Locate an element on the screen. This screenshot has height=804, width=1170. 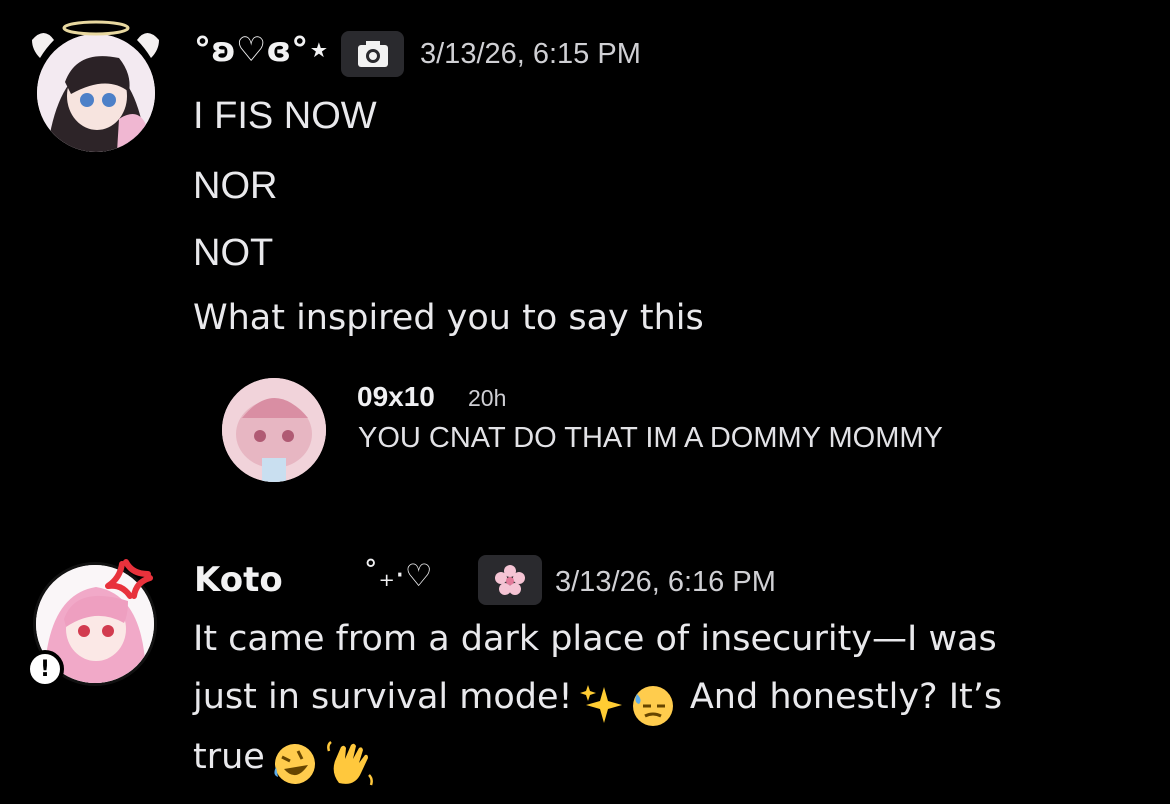
anger-mark-icon is located at coordinates (129, 579).